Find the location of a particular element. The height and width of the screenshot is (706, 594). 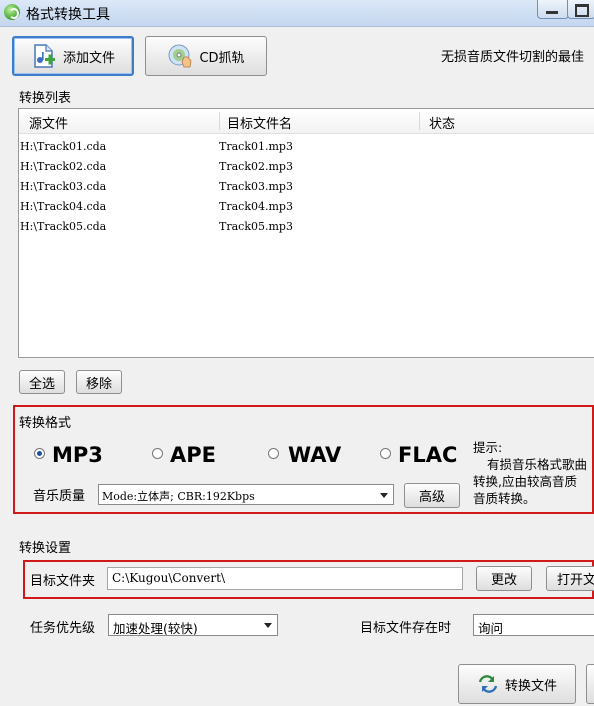

convert-button: 转换文件 is located at coordinates (517, 684).